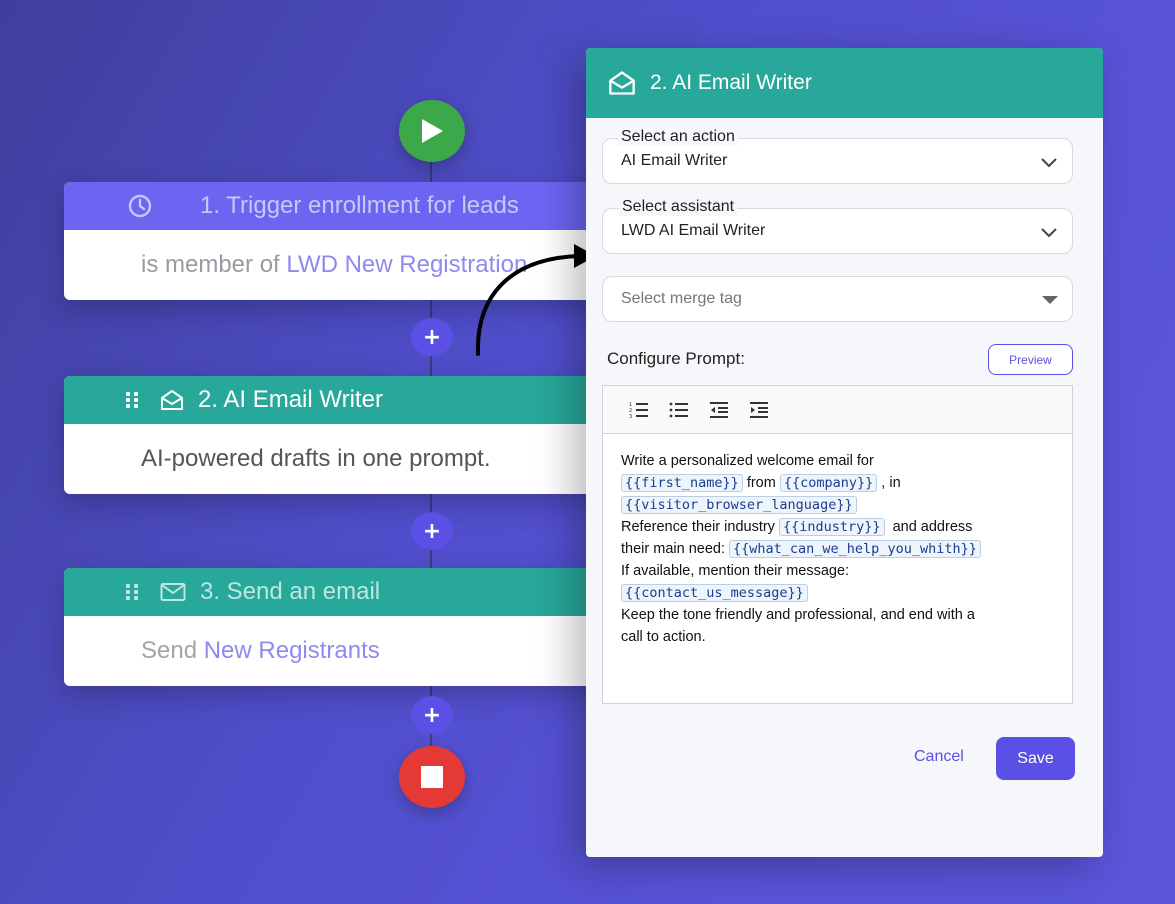 The image size is (1175, 904). Describe the element at coordinates (630, 416) in the screenshot. I see `svg-text: 3` at that location.